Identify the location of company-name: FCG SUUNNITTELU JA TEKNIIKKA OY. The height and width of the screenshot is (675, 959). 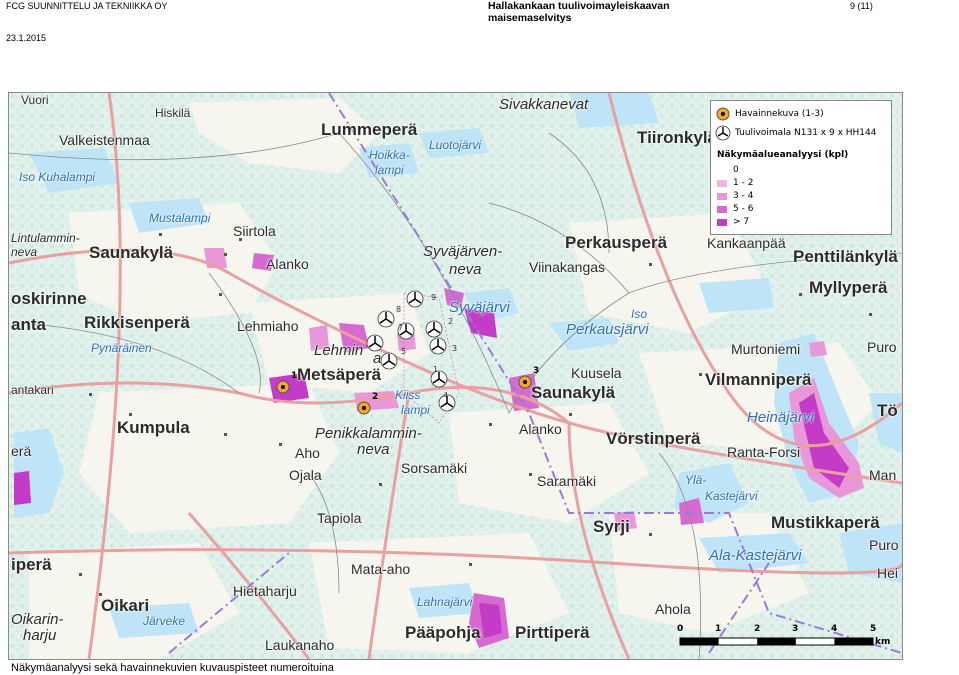
(87, 6).